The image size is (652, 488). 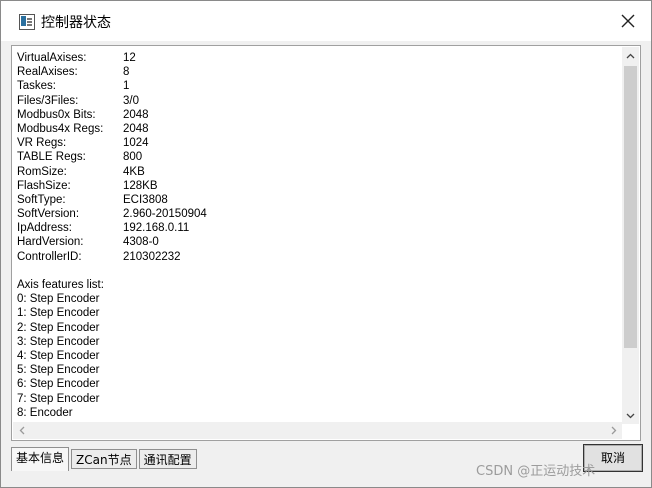 What do you see at coordinates (58, 341) in the screenshot?
I see `axis-item: 3: Step Encoder` at bounding box center [58, 341].